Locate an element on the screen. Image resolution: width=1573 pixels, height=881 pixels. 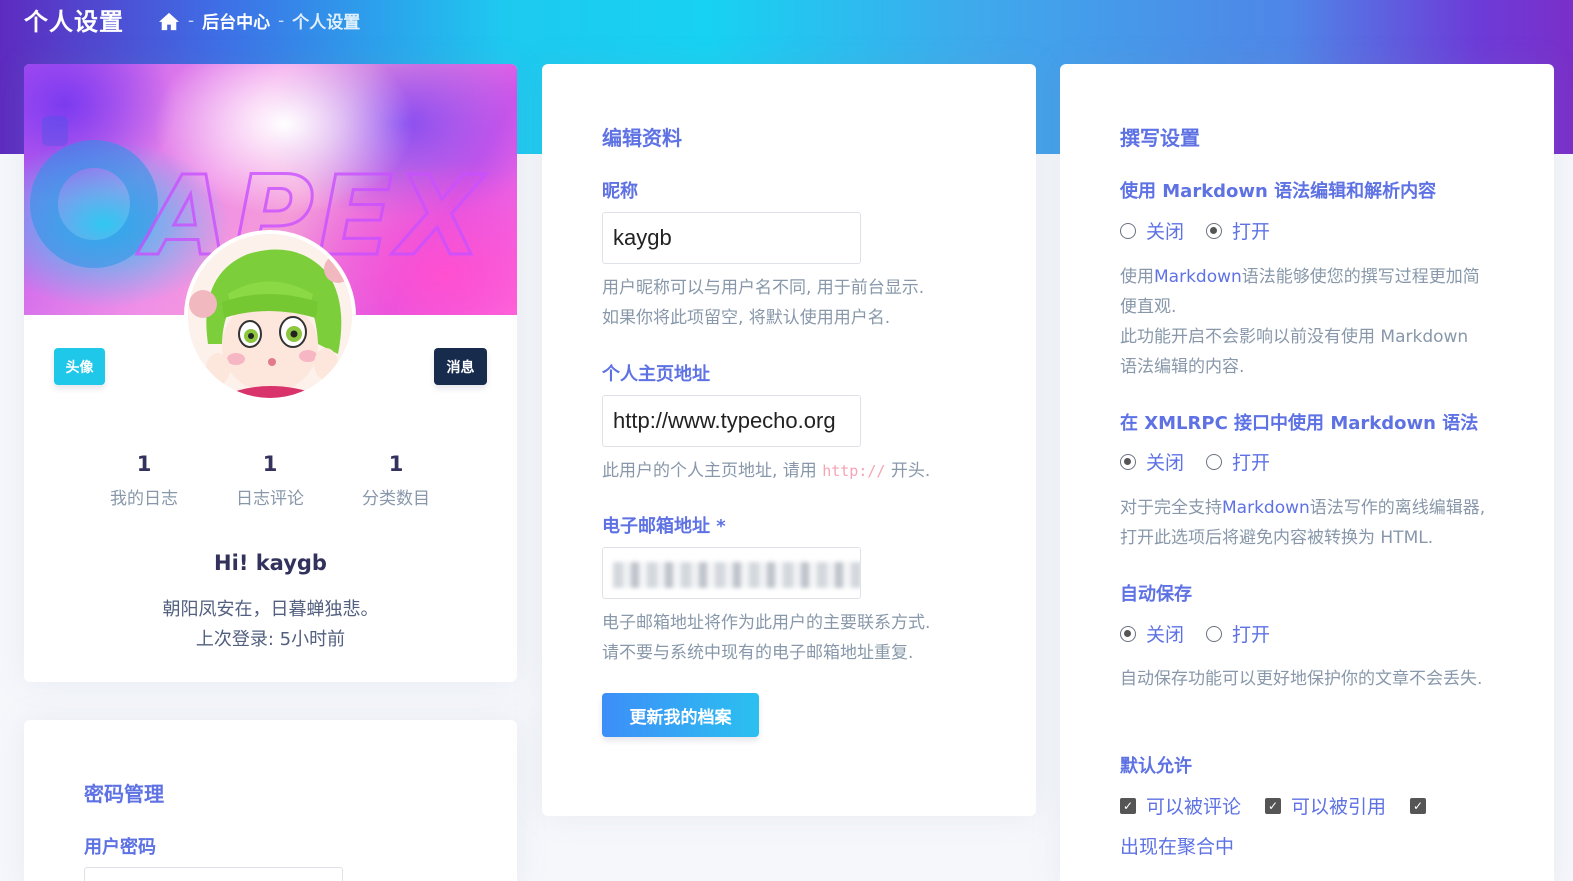
stat-label: 我的日志 is located at coordinates (144, 499).